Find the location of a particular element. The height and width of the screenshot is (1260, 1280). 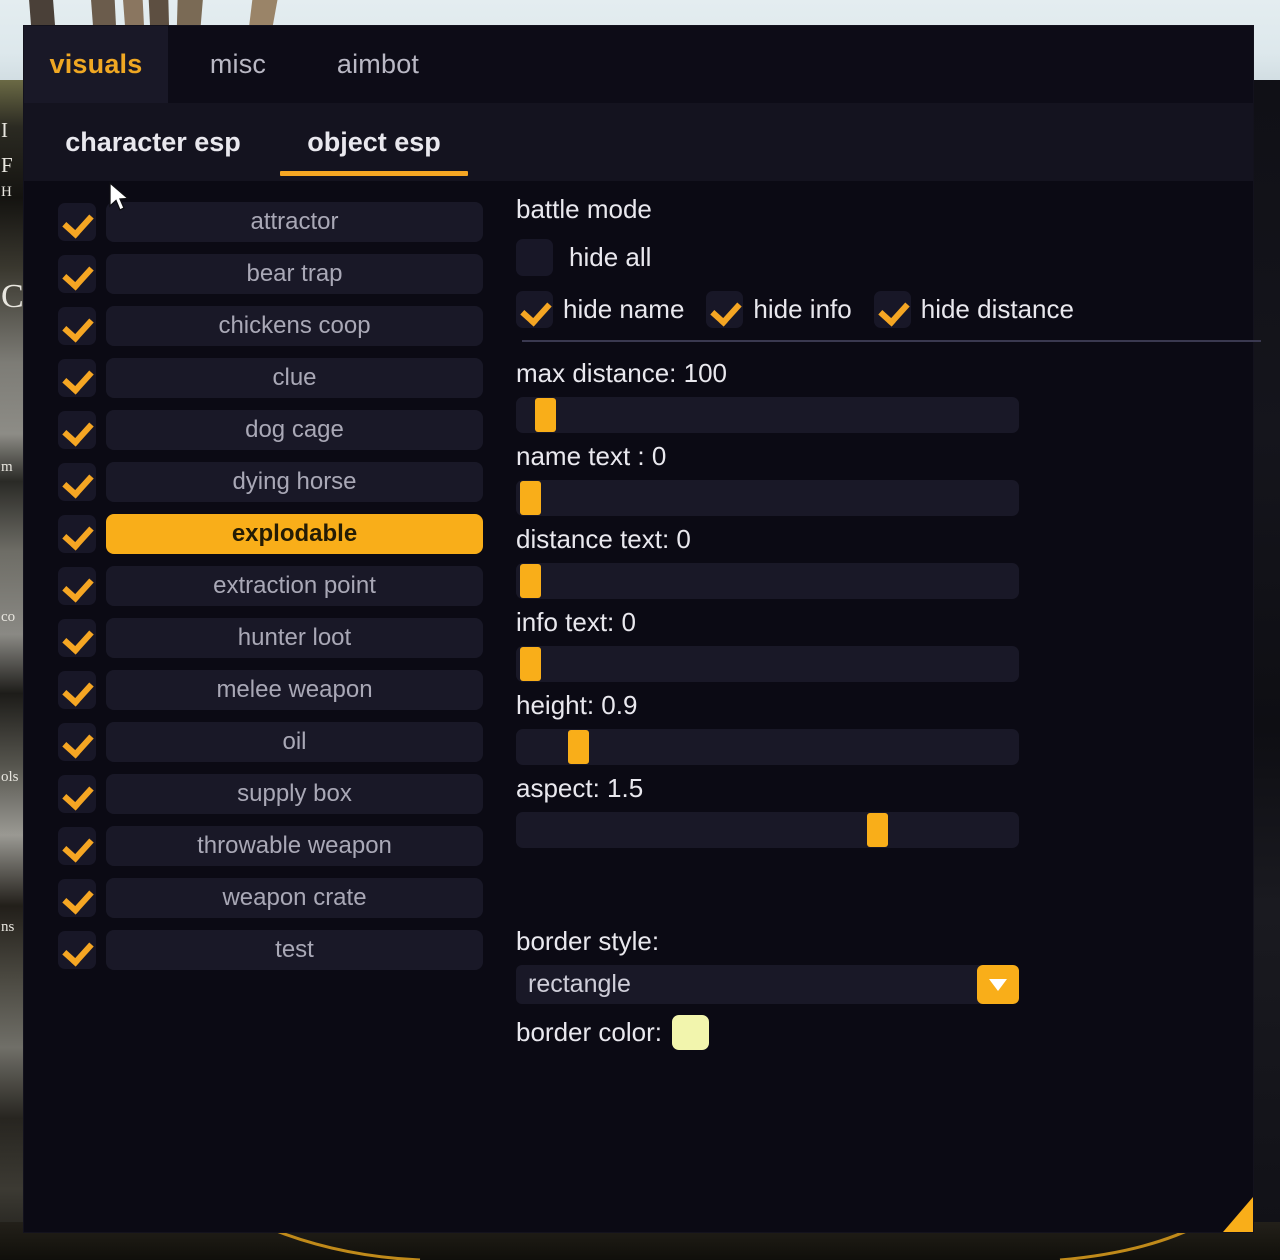

border-settings: border style: rectangle border color: is located at coordinates (881, 987).